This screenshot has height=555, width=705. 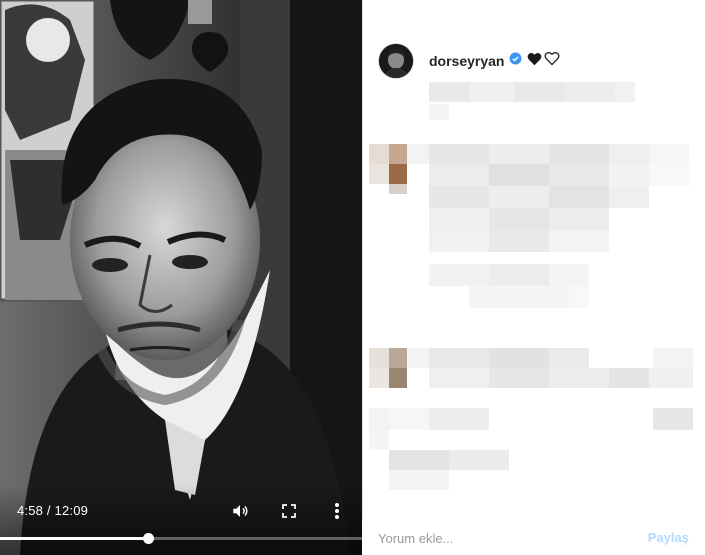 I want to click on share-button: Paylaş, so click(x=668, y=537).